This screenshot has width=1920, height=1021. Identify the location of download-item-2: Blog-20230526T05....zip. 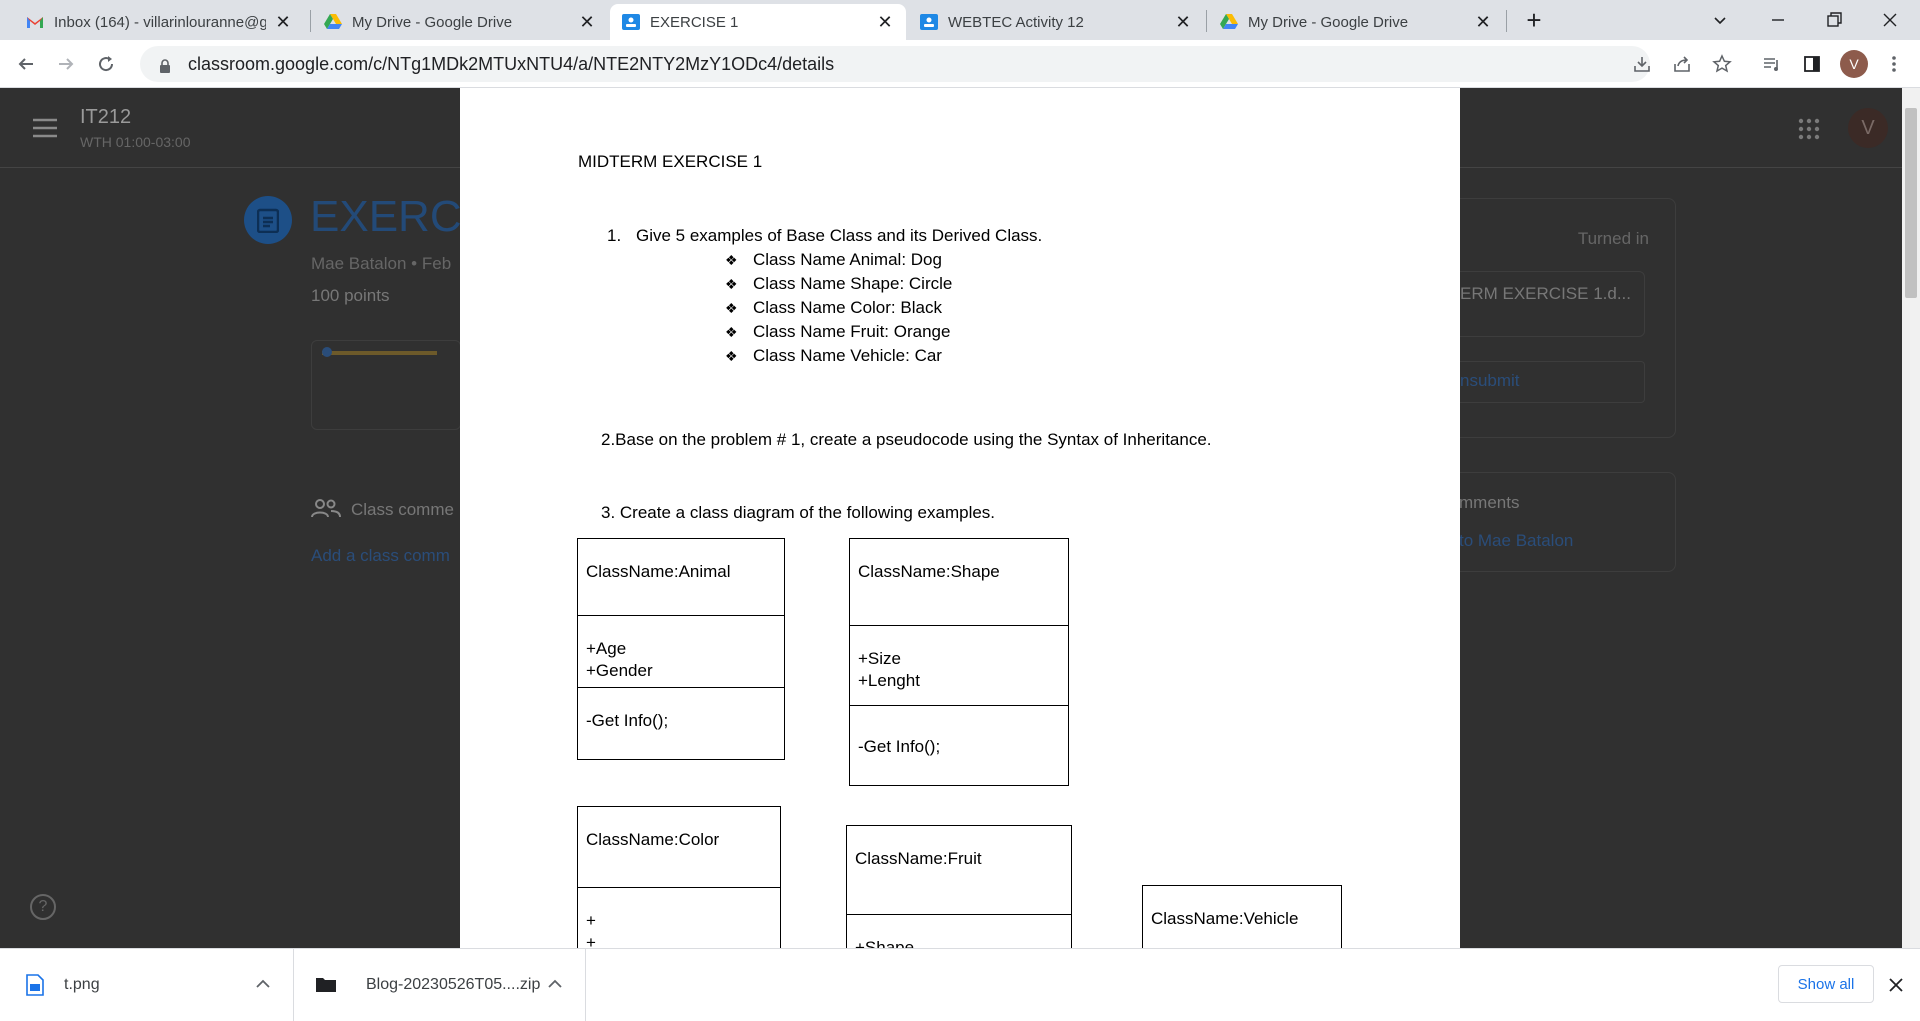
(440, 985).